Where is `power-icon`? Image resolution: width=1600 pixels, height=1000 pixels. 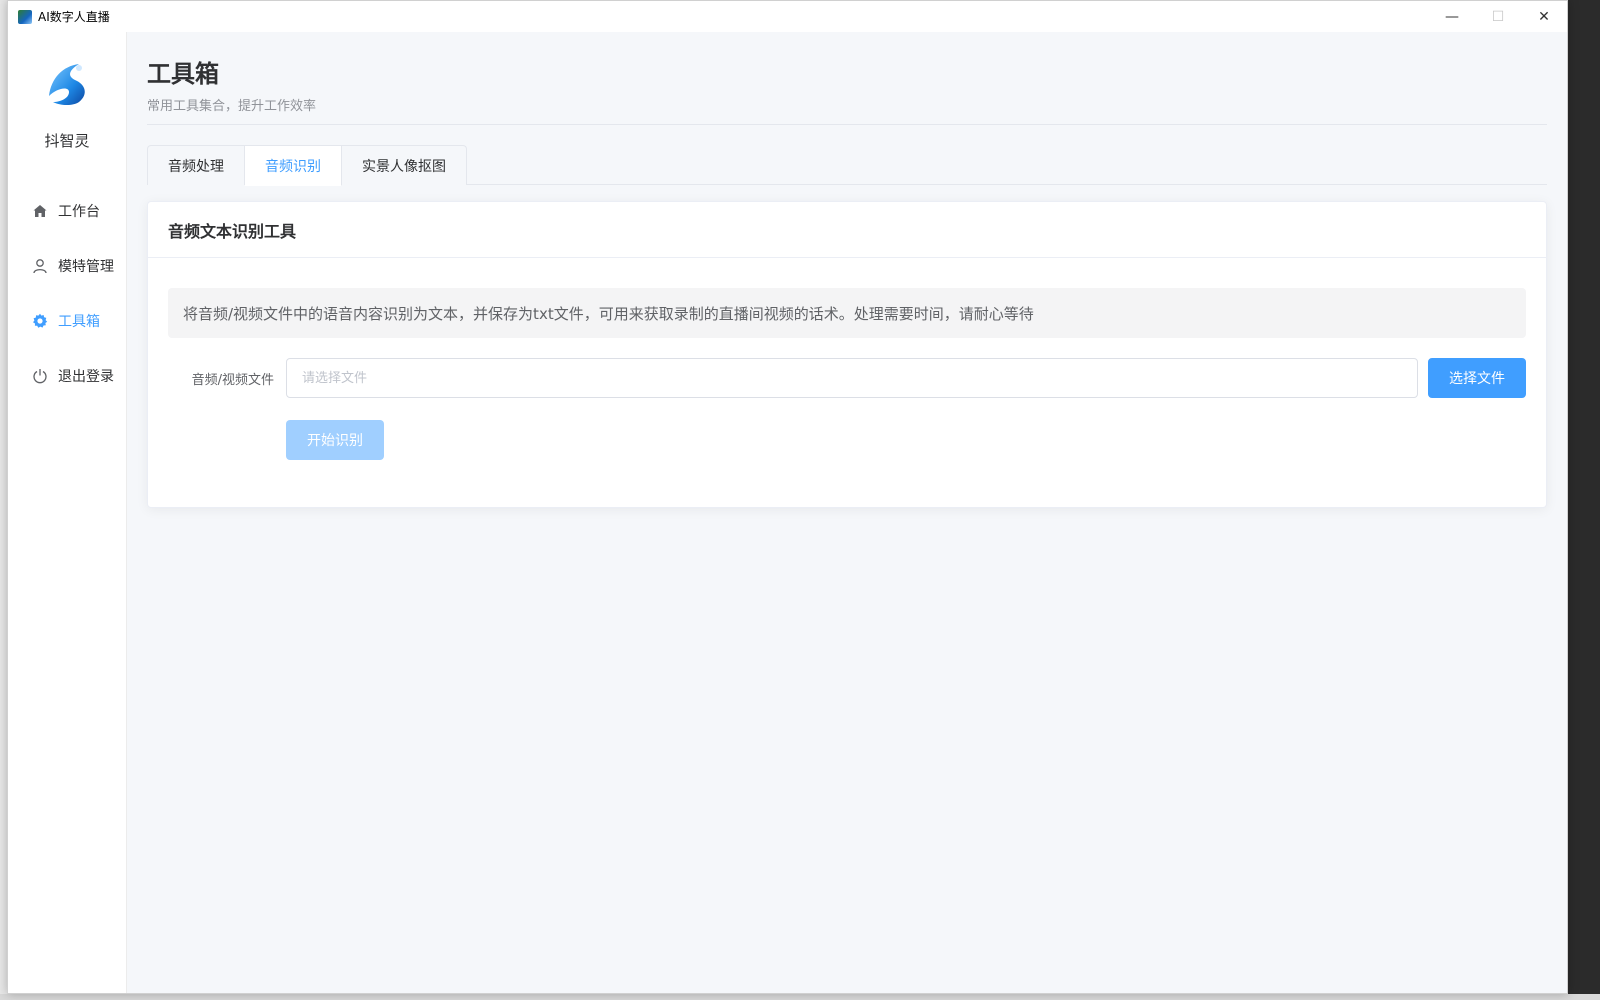
power-icon is located at coordinates (40, 376).